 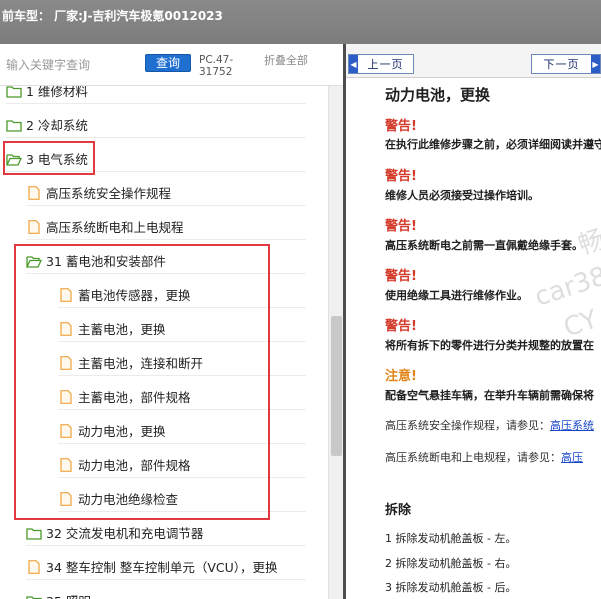 What do you see at coordinates (401, 376) in the screenshot?
I see `notice-label: 注意!` at bounding box center [401, 376].